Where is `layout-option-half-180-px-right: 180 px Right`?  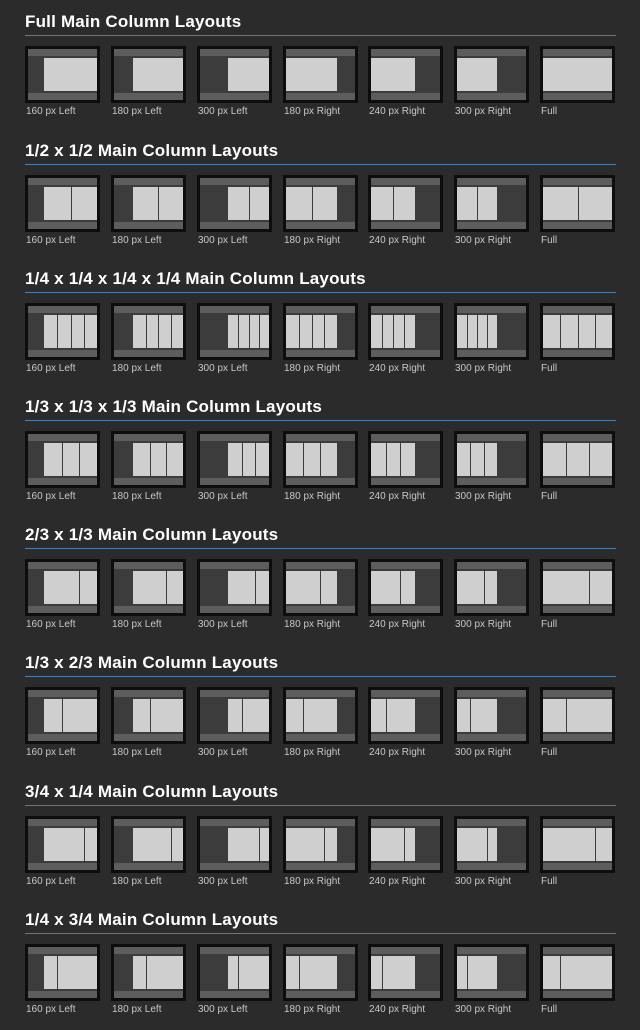 layout-option-half-180-px-right: 180 px Right is located at coordinates (320, 210).